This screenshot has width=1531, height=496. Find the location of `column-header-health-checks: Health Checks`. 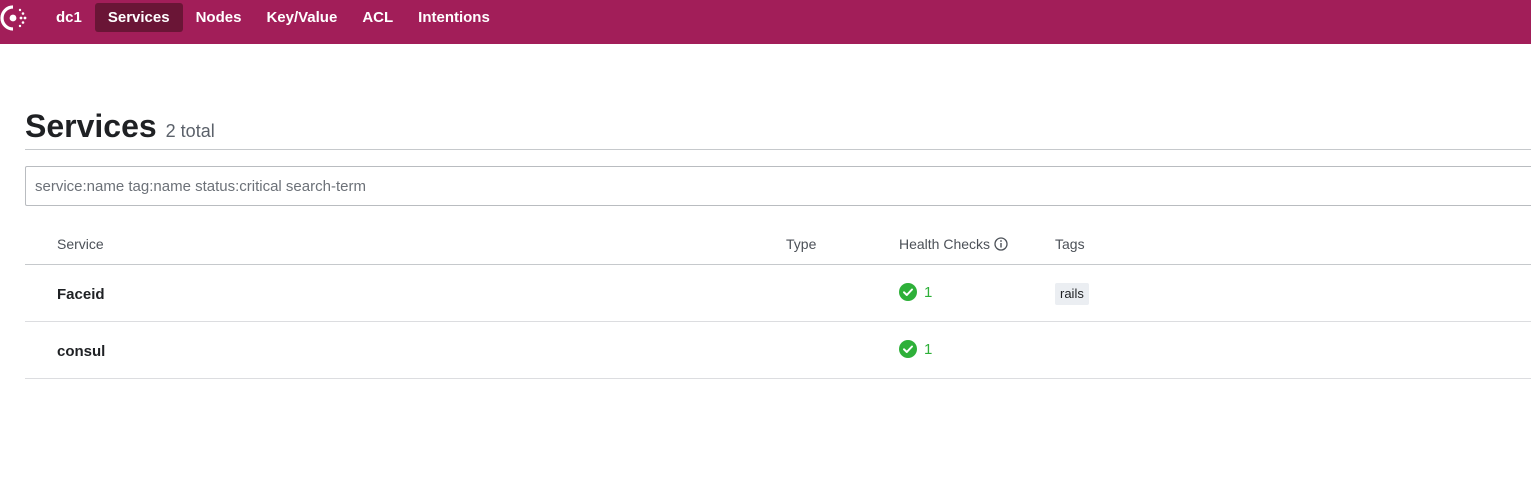

column-header-health-checks: Health Checks is located at coordinates (953, 244).